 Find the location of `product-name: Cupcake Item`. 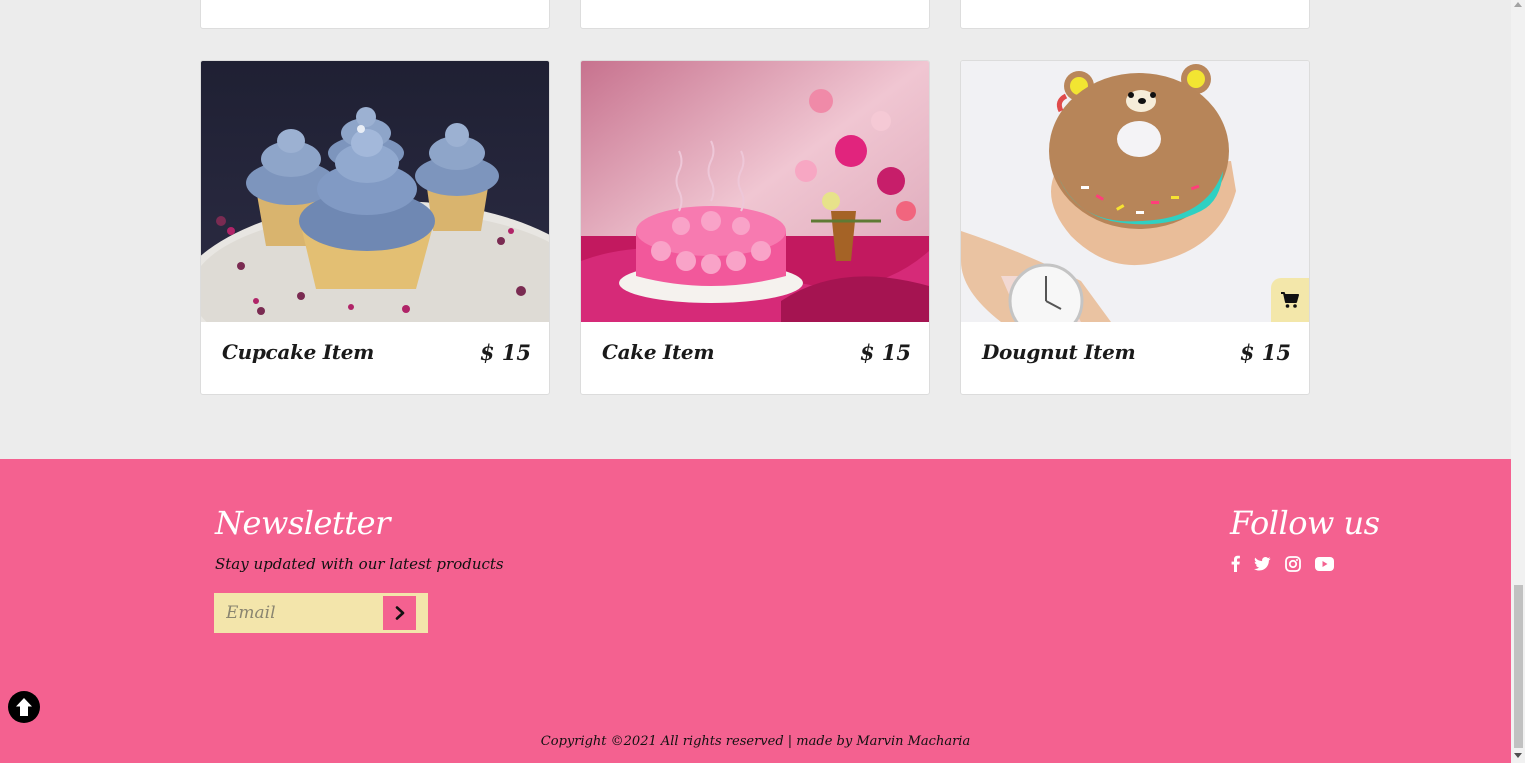

product-name: Cupcake Item is located at coordinates (298, 352).